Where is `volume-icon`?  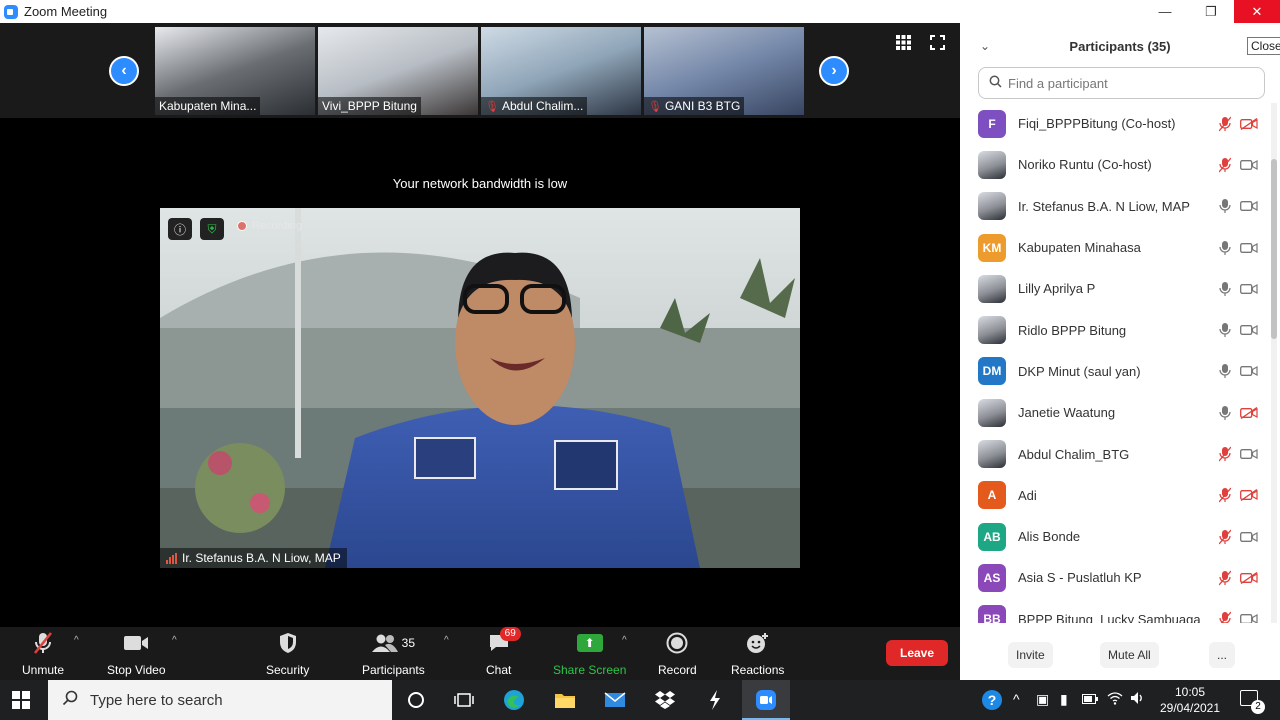 volume-icon is located at coordinates (1138, 699).